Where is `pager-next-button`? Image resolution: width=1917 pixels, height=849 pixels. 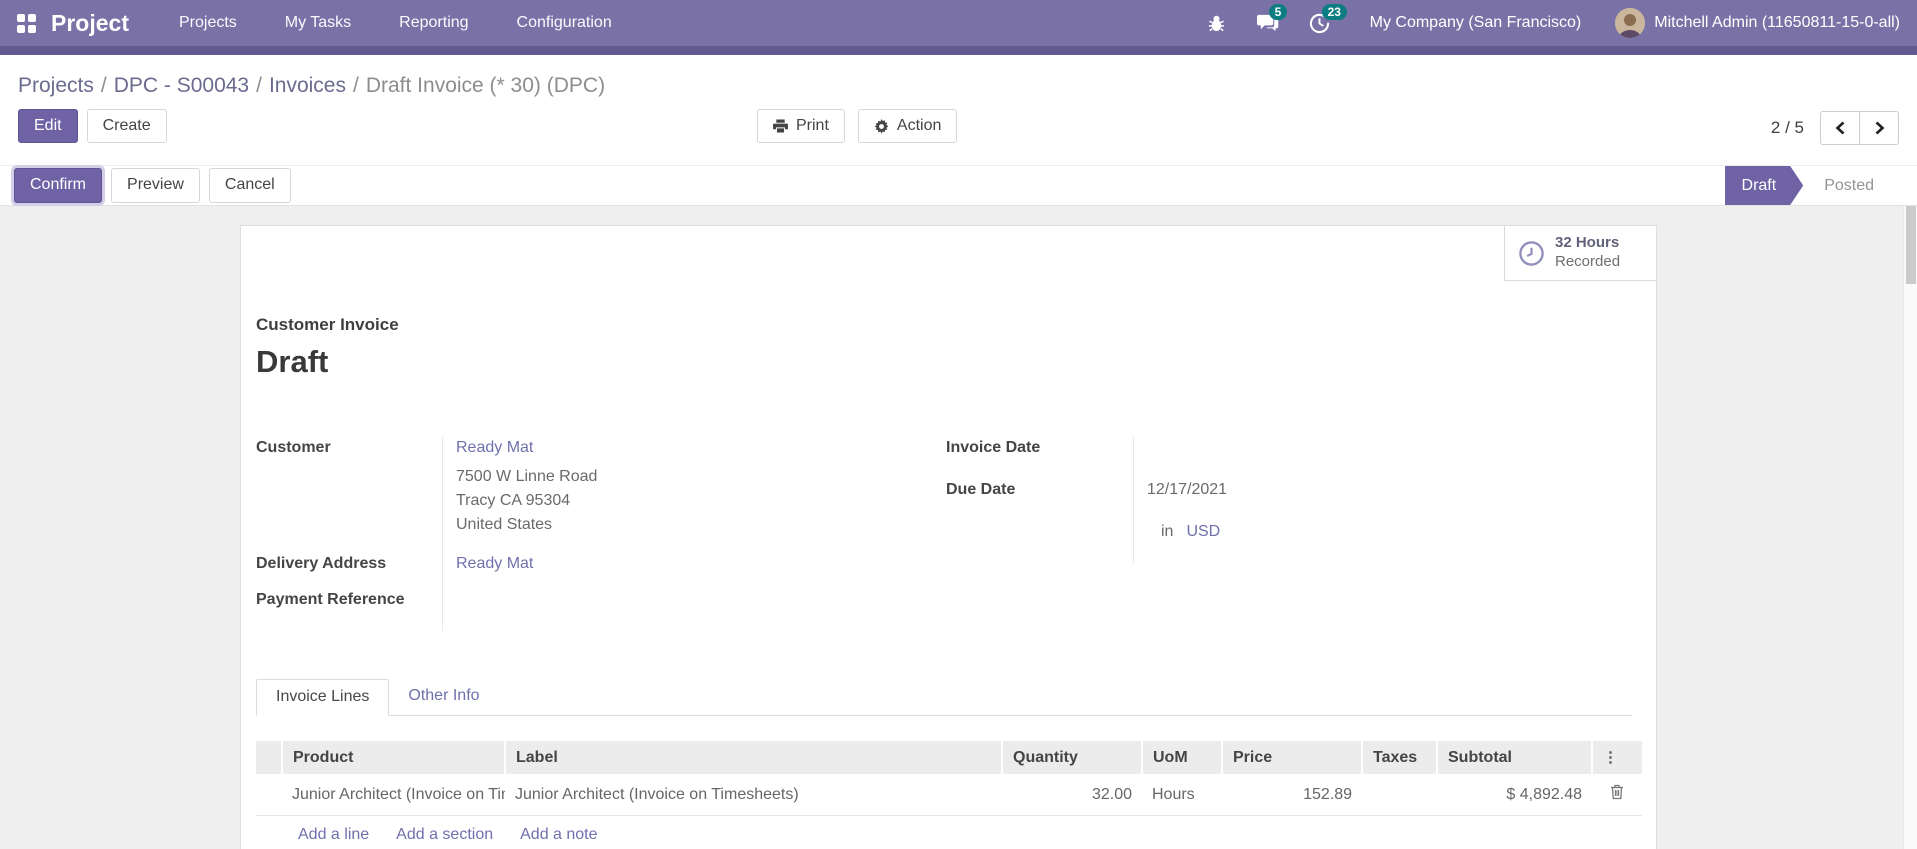 pager-next-button is located at coordinates (1879, 128).